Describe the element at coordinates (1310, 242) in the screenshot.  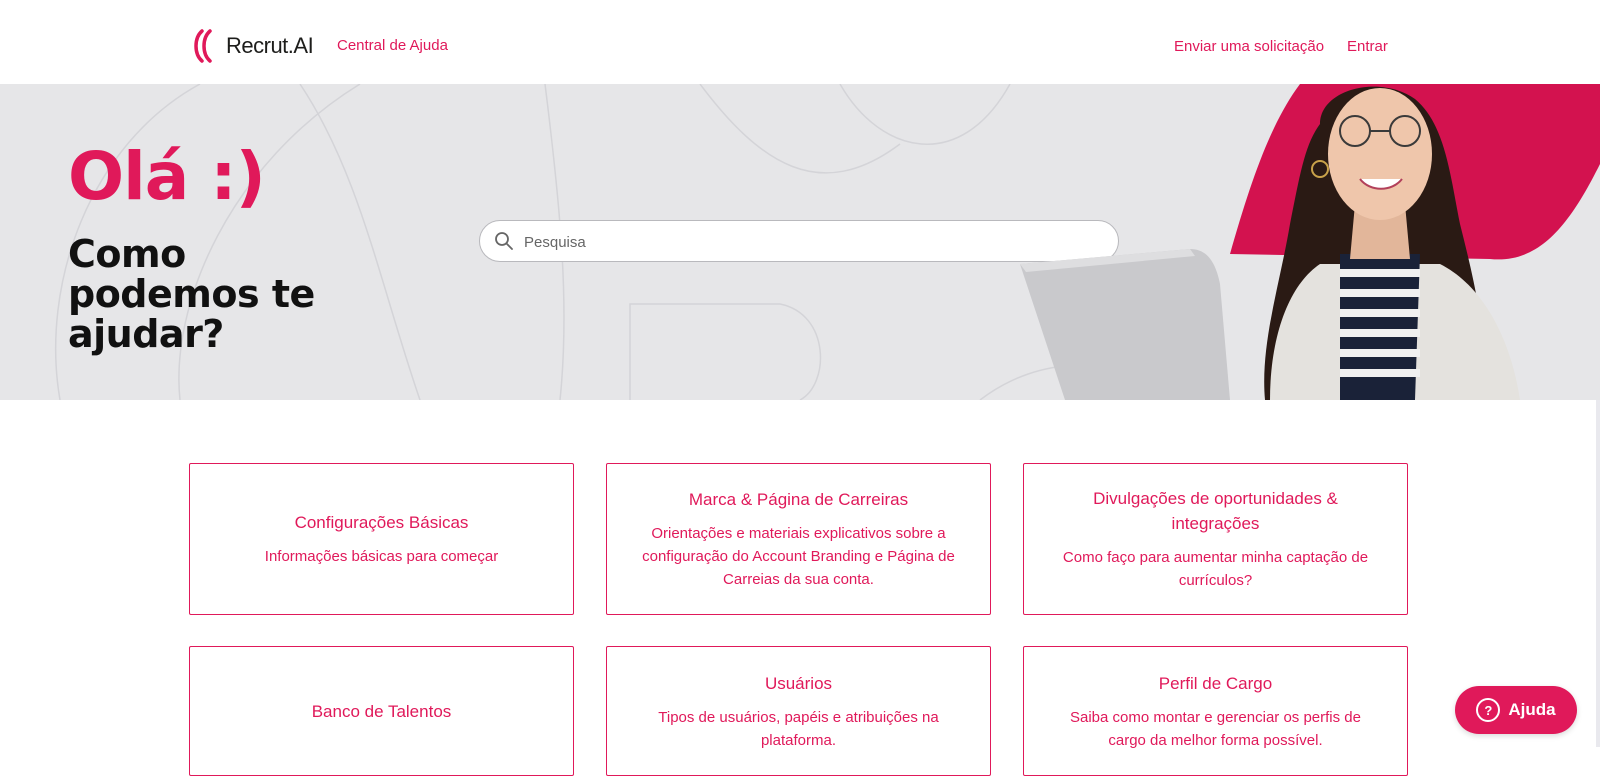
I see `woman-with-laptop-photo` at that location.